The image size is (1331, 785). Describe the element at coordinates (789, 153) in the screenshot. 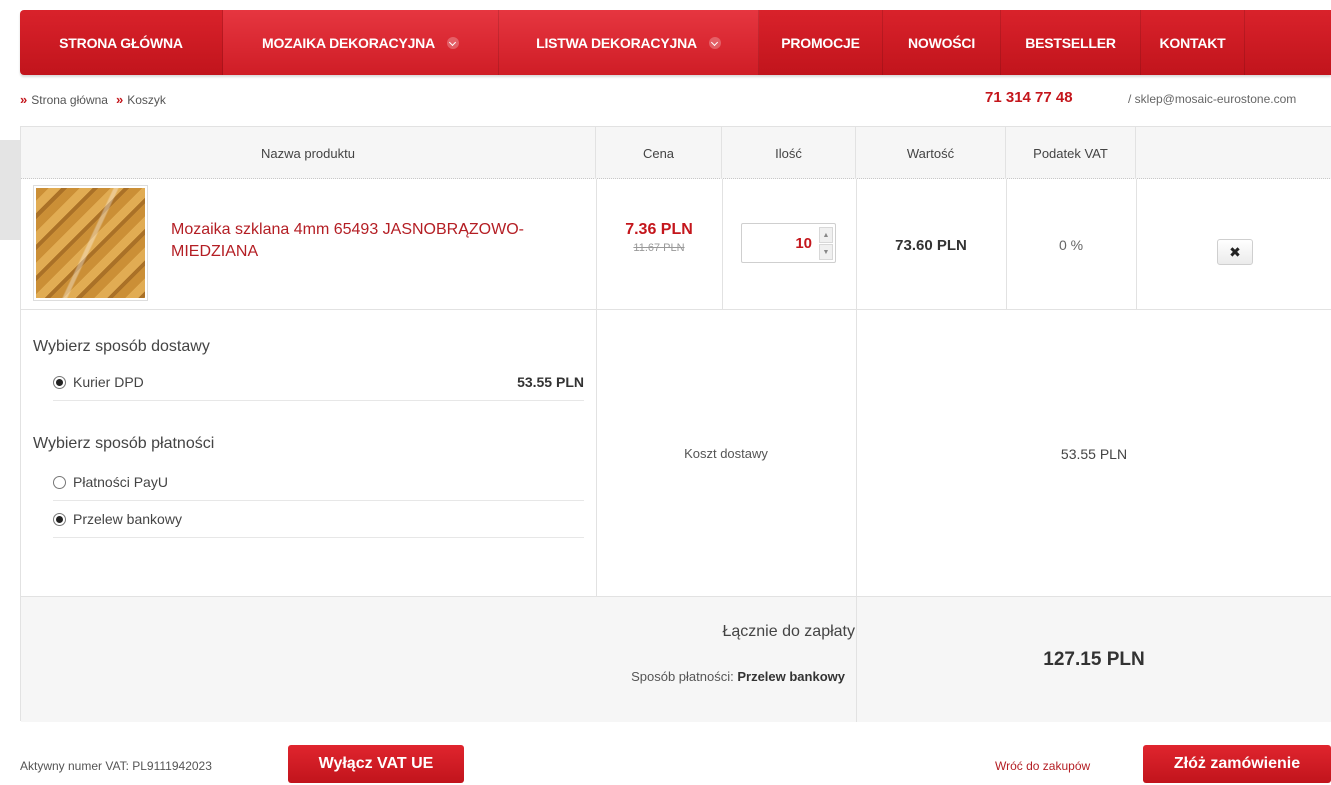

I see `column-header-quantity: Ilość` at that location.